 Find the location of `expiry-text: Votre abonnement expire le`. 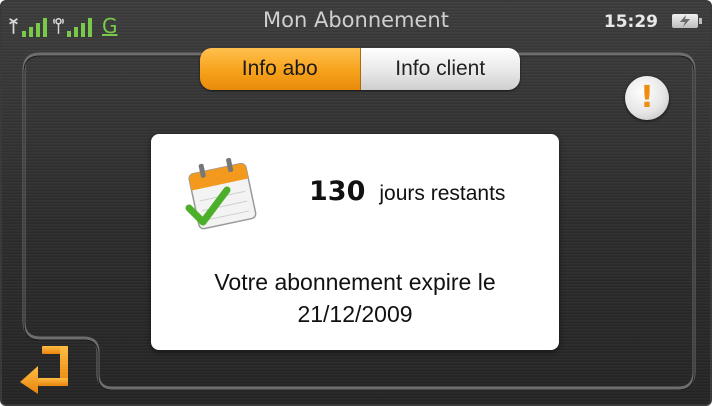

expiry-text: Votre abonnement expire le is located at coordinates (355, 282).